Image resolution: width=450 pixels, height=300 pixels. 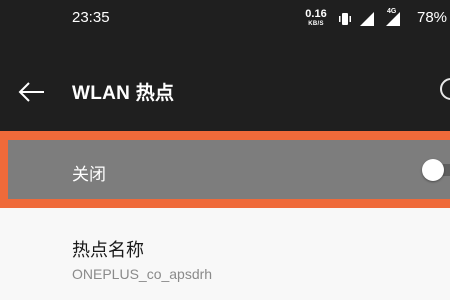 What do you see at coordinates (31, 92) in the screenshot?
I see `back-arrow-icon` at bounding box center [31, 92].